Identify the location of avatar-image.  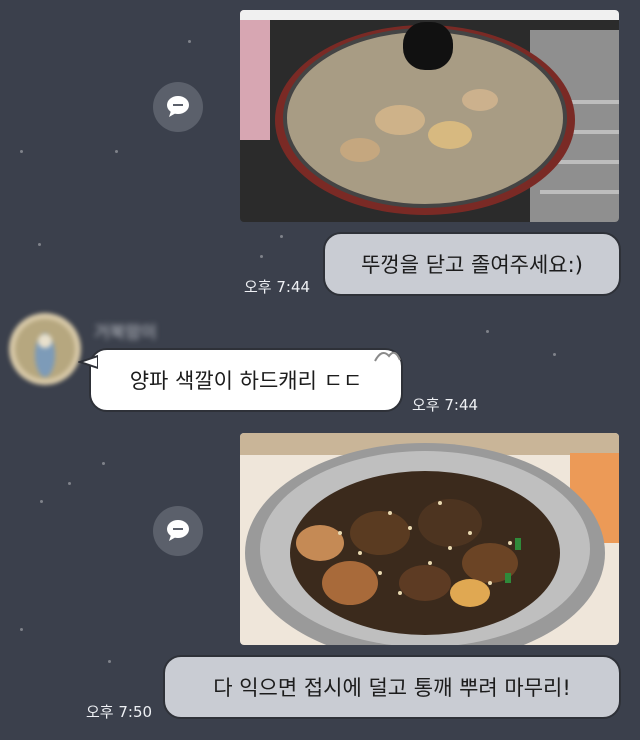
(45, 349).